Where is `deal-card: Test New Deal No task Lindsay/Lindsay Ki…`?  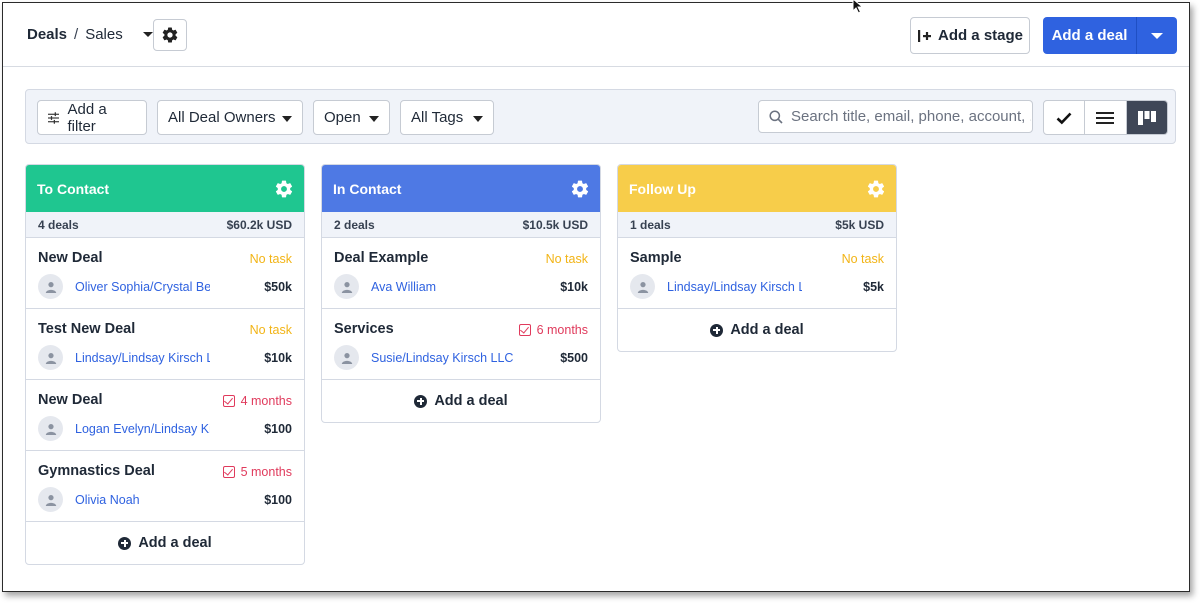 deal-card: Test New Deal No task Lindsay/Lindsay Ki… is located at coordinates (165, 344).